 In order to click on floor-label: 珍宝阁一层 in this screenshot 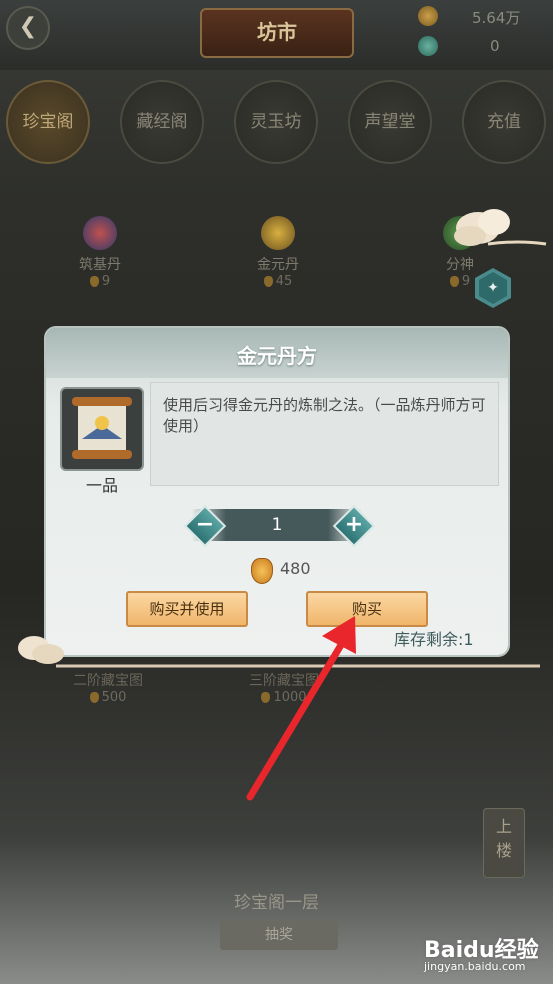, I will do `click(276, 903)`.